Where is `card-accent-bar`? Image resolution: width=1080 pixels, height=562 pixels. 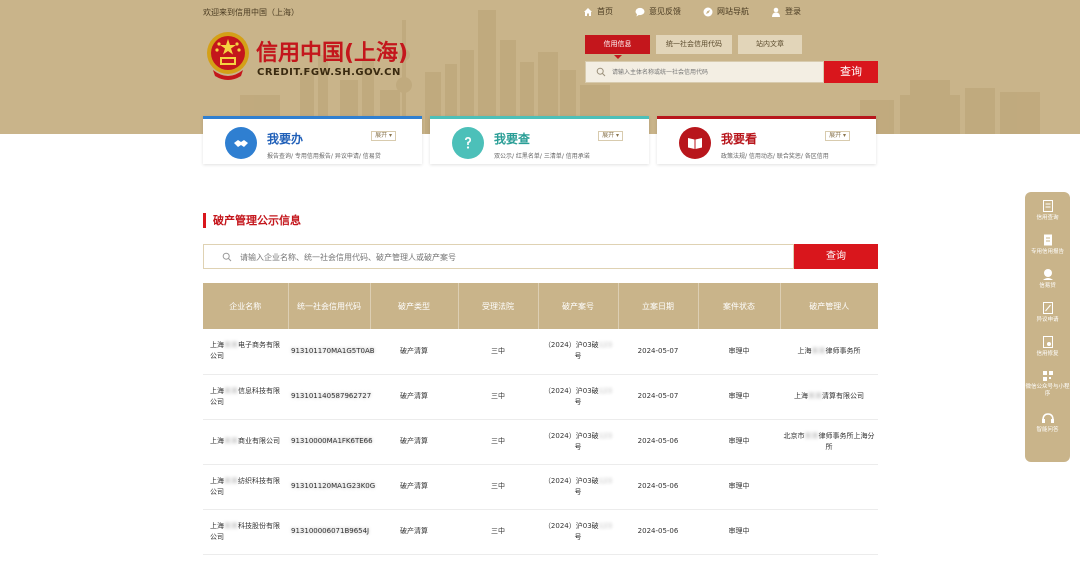
card-accent-bar is located at coordinates (539, 117).